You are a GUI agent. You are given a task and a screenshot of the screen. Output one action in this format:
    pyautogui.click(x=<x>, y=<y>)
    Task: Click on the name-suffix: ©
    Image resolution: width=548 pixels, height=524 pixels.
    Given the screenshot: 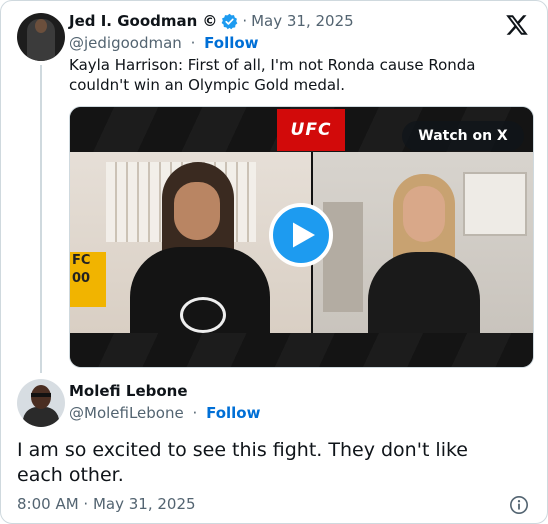 What is the action you would take?
    pyautogui.click(x=210, y=21)
    